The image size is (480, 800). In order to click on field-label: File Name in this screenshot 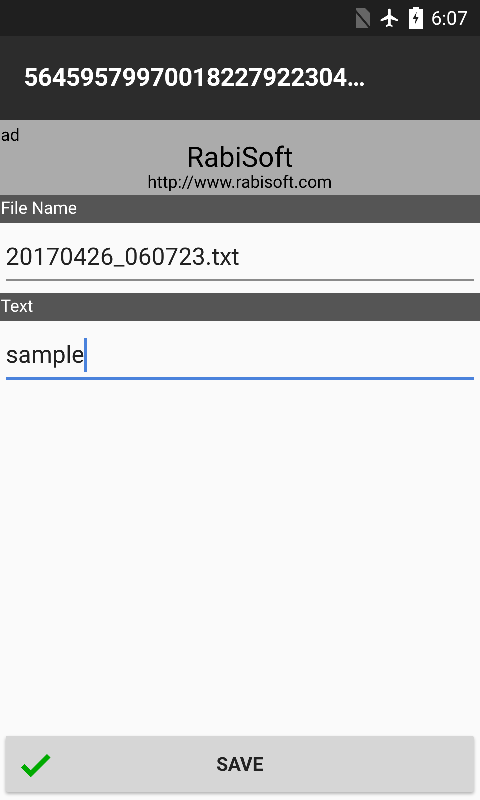, I will do `click(240, 209)`.